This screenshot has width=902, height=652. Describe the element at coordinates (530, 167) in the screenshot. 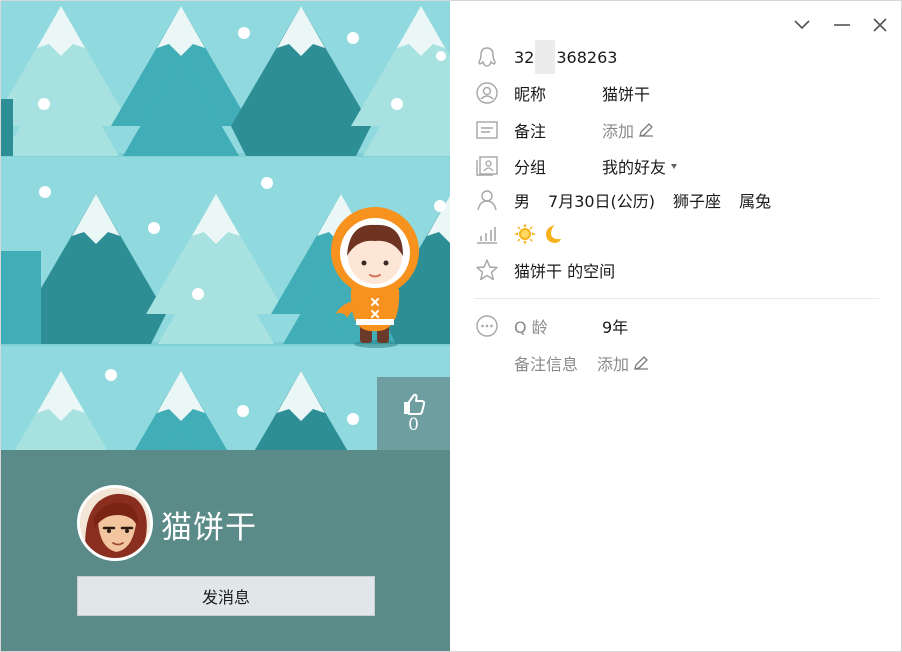

I see `group-label: 分组` at that location.